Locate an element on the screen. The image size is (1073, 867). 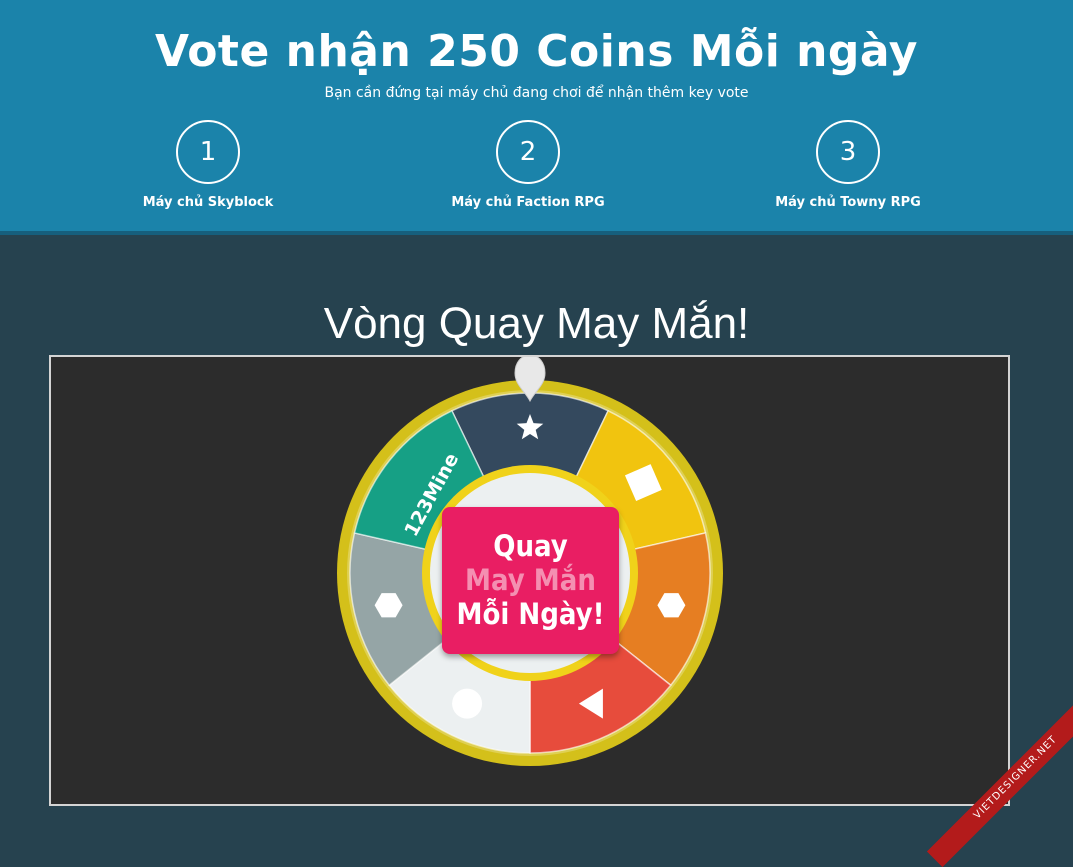
vote-step-towny-rpg: 3 Máy chủ Towny RPG is located at coordinates (848, 165).